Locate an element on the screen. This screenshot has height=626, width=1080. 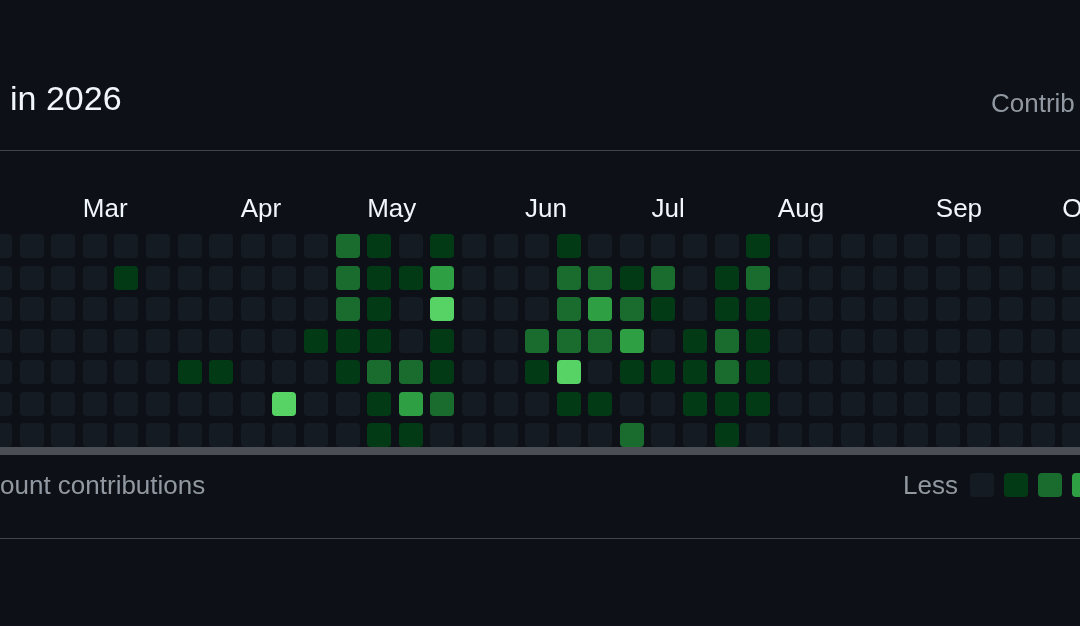
footer-note: ount contributions is located at coordinates (103, 484).